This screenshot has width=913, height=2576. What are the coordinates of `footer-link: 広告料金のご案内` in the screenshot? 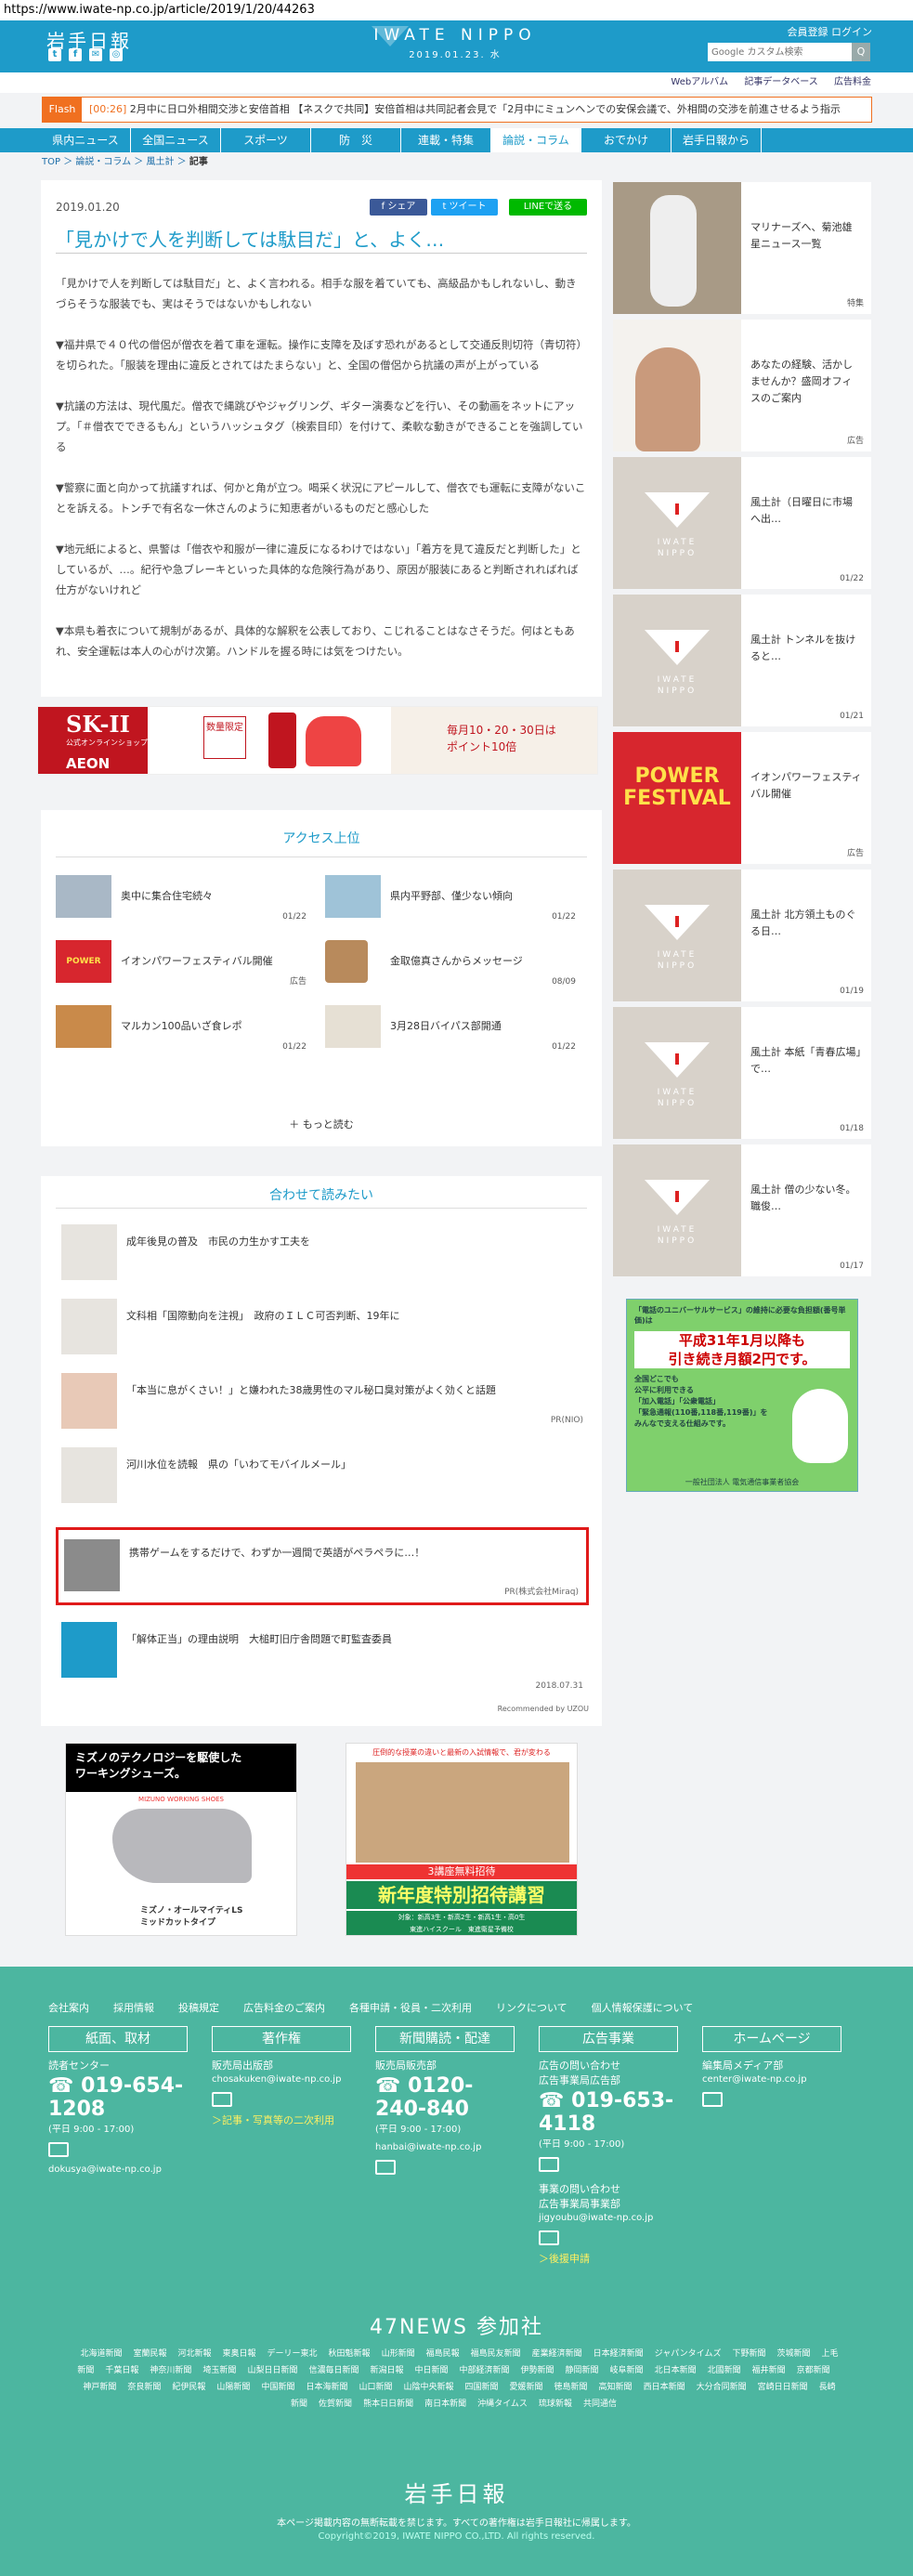 It's located at (284, 2007).